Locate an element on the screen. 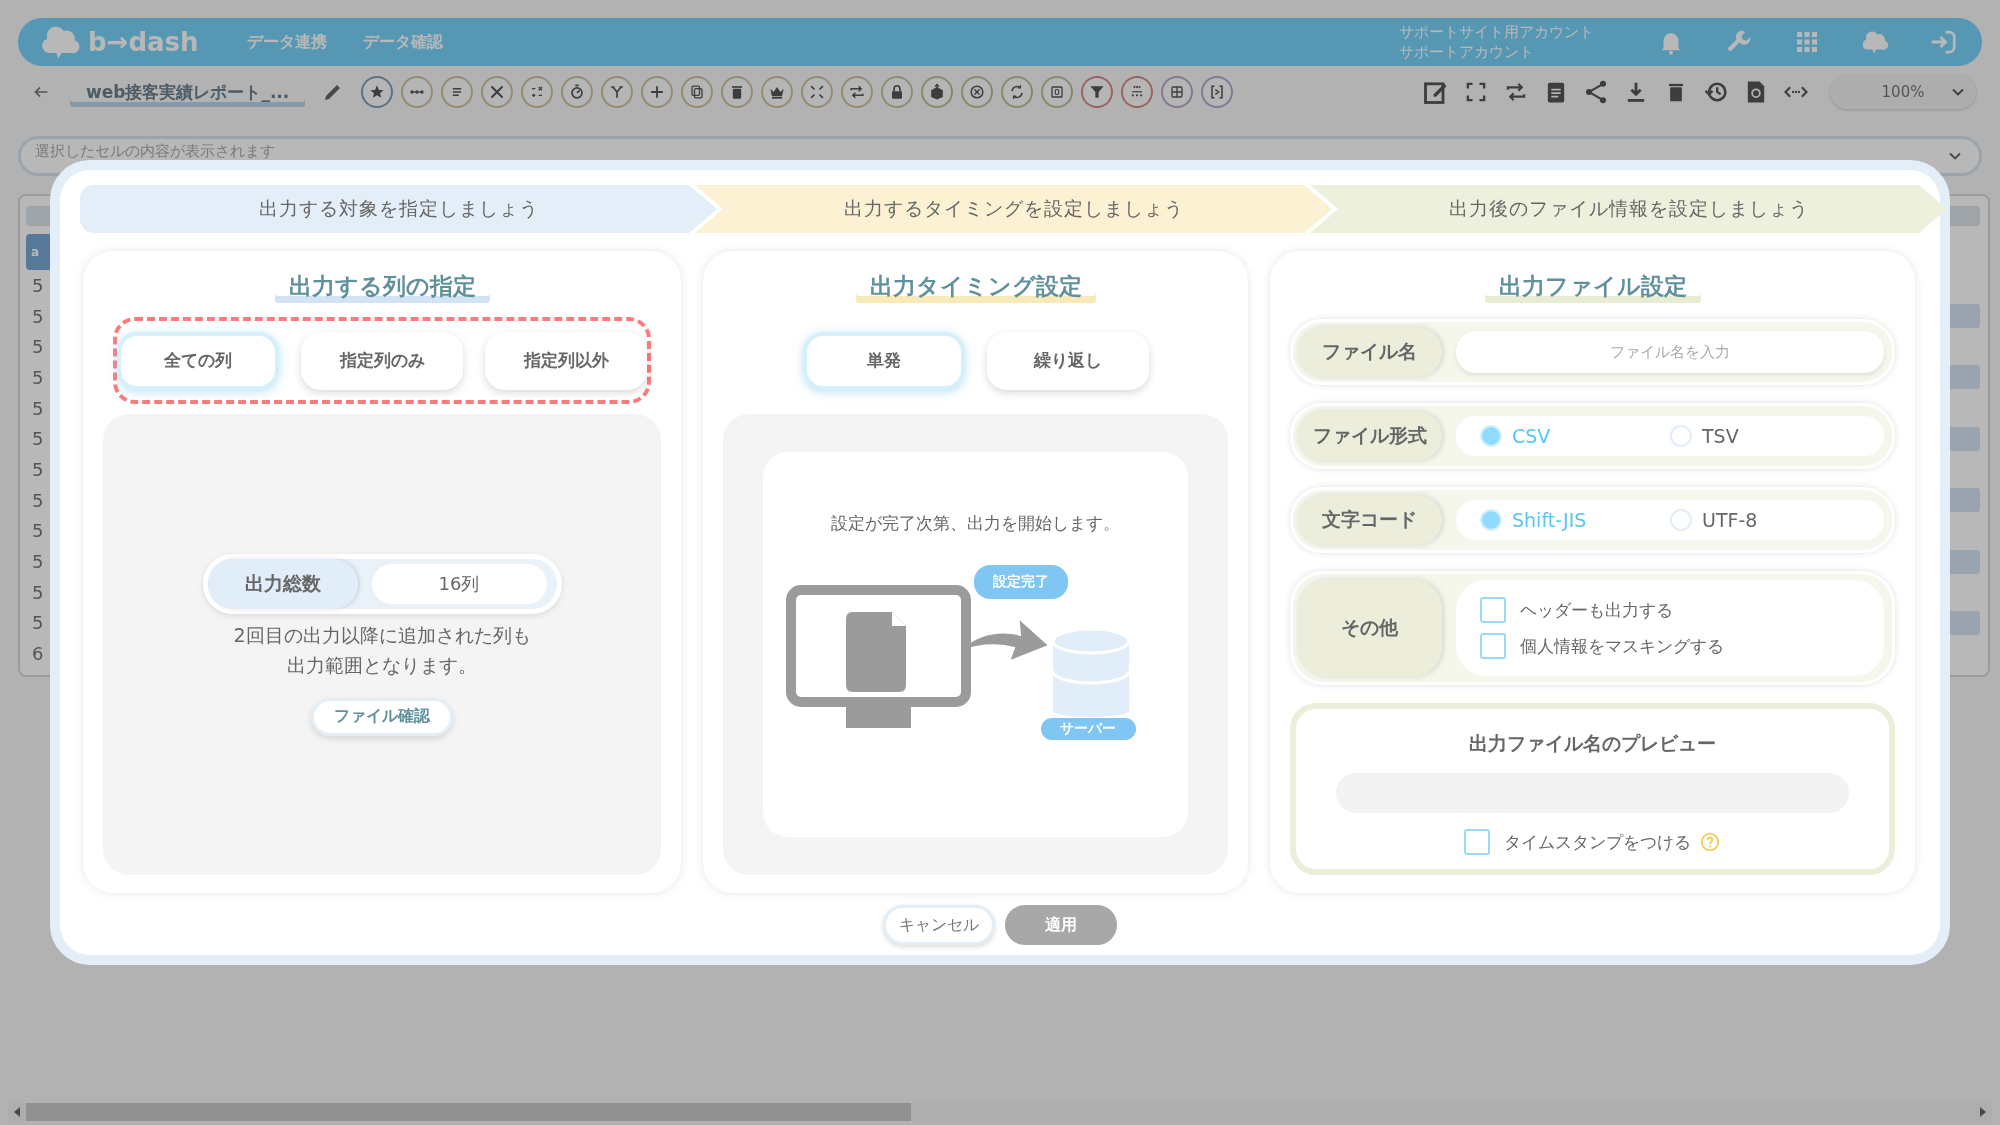  checkbox-label: 個人情報をマスキングする is located at coordinates (1622, 646).